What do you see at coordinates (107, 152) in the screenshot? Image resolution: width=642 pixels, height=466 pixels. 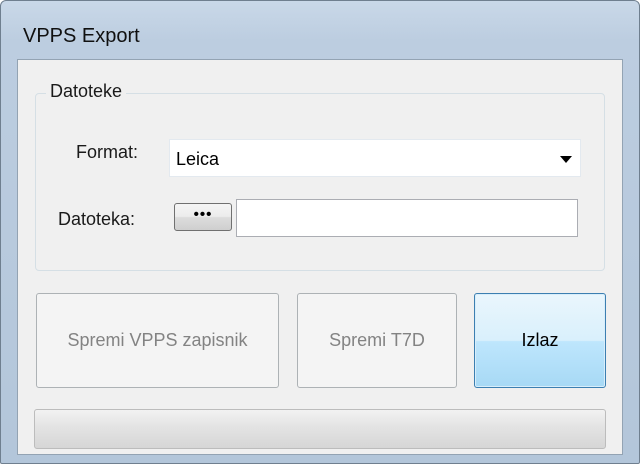 I see `format-label: Format:` at bounding box center [107, 152].